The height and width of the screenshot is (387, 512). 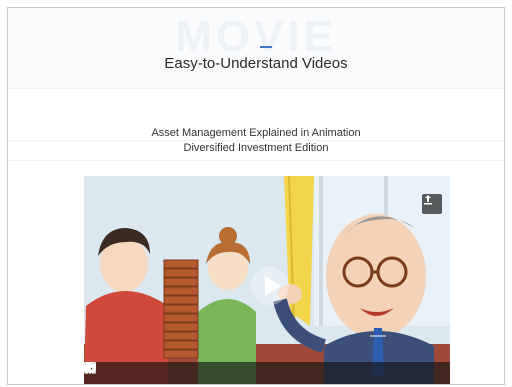 What do you see at coordinates (266, 47) in the screenshot?
I see `title-accent-bar` at bounding box center [266, 47].